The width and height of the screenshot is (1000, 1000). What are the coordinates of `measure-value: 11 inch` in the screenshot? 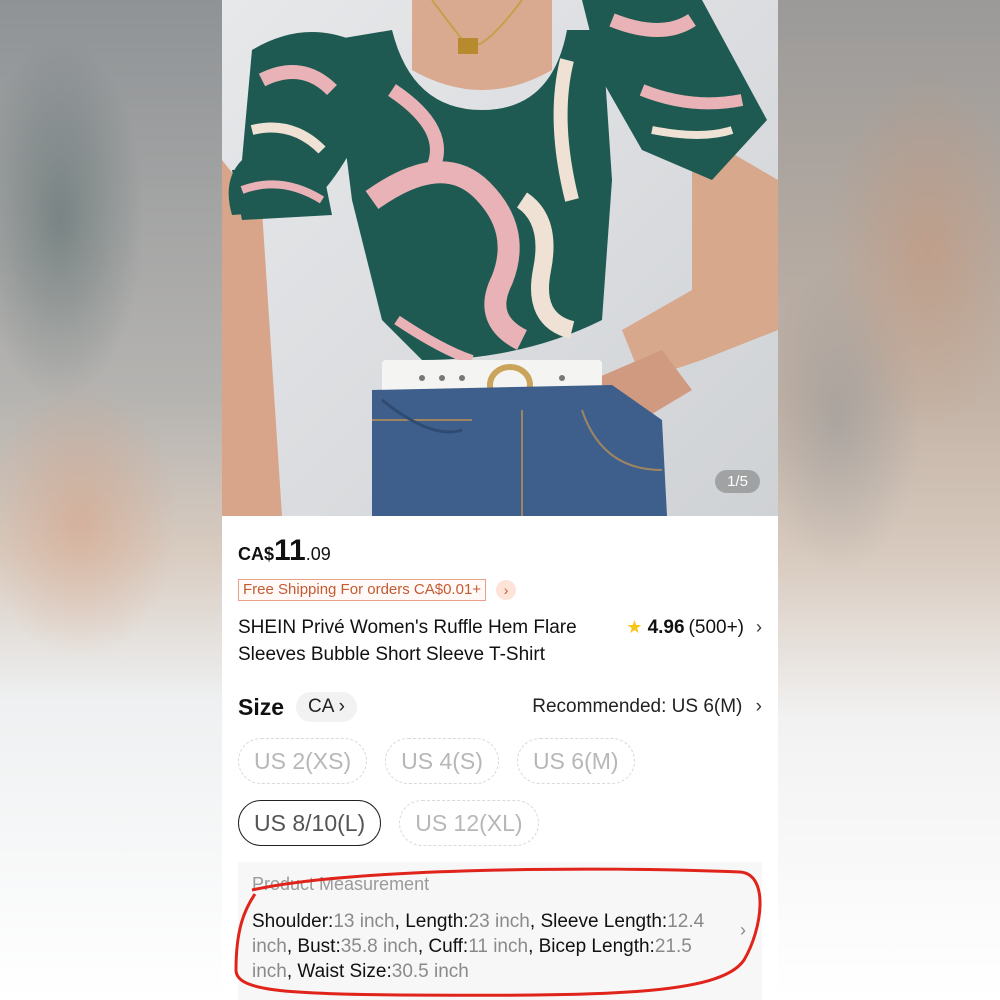 It's located at (498, 946).